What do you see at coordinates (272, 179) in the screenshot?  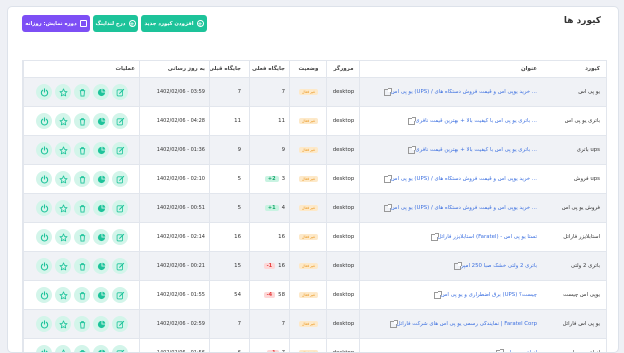 I see `rank-change-badge: +2` at bounding box center [272, 179].